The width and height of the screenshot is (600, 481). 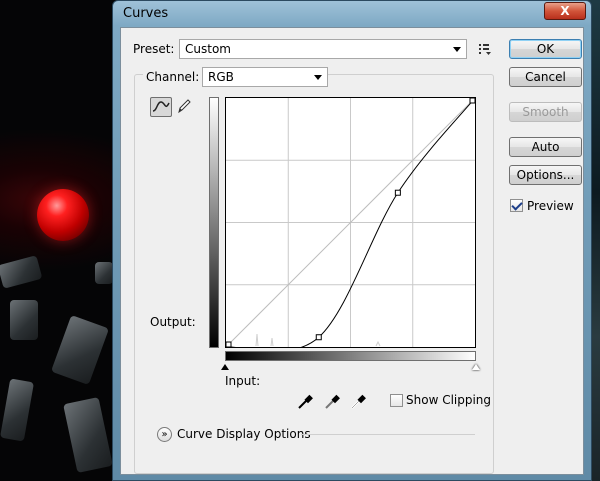 I want to click on show-clipping-checkbox, so click(x=396, y=400).